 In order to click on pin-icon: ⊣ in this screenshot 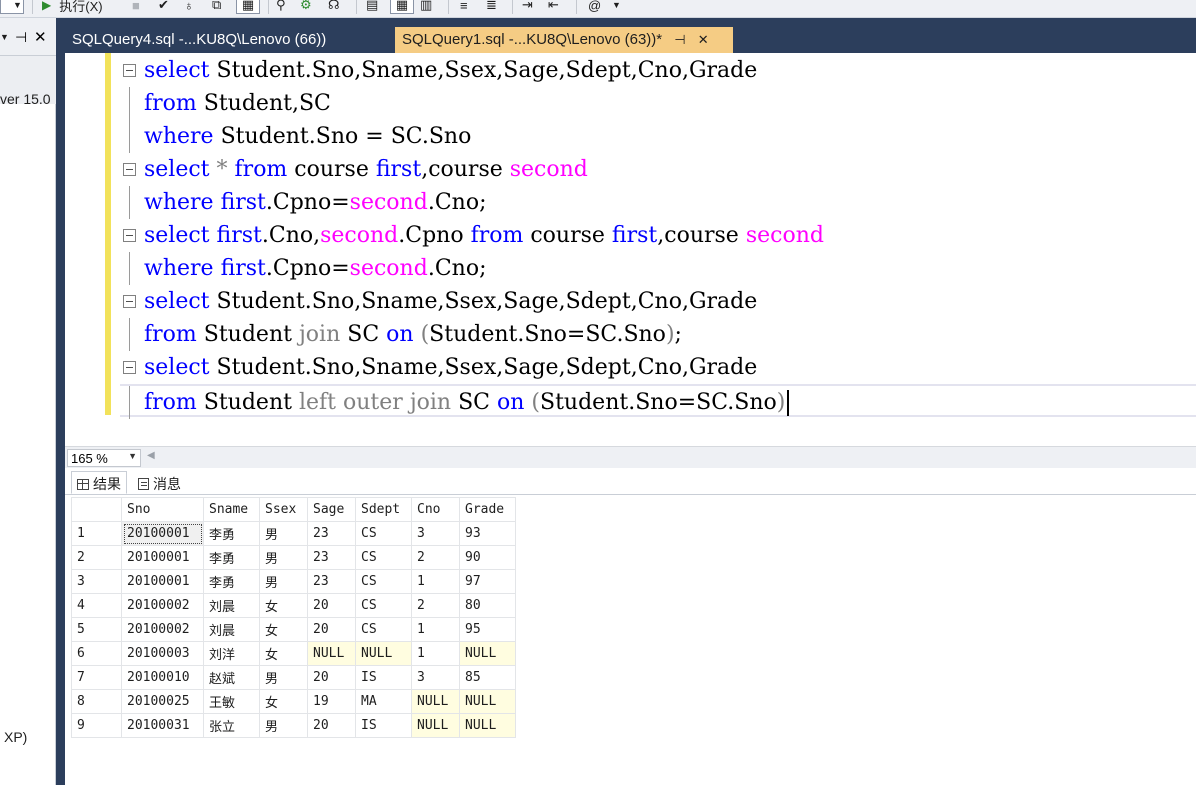, I will do `click(679, 40)`.